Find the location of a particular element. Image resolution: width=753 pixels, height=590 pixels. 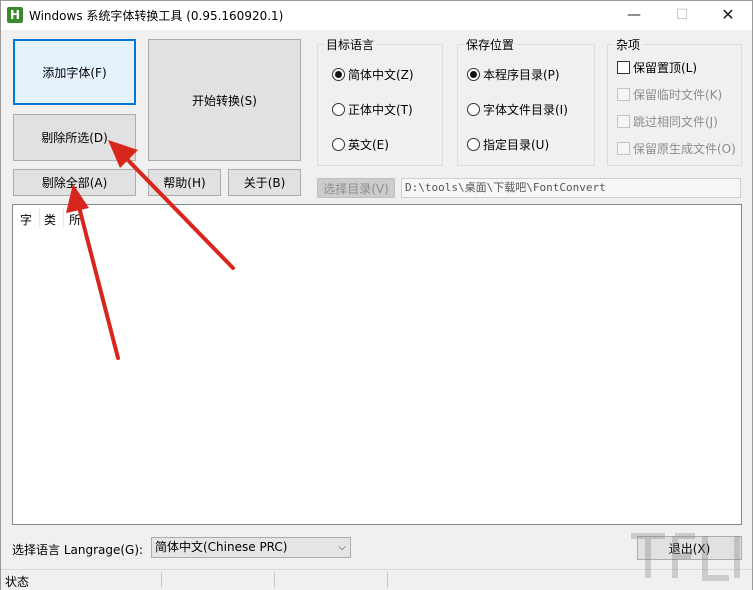

checkbox-keep-original-output: 保留原生成文件(O) is located at coordinates (676, 148).